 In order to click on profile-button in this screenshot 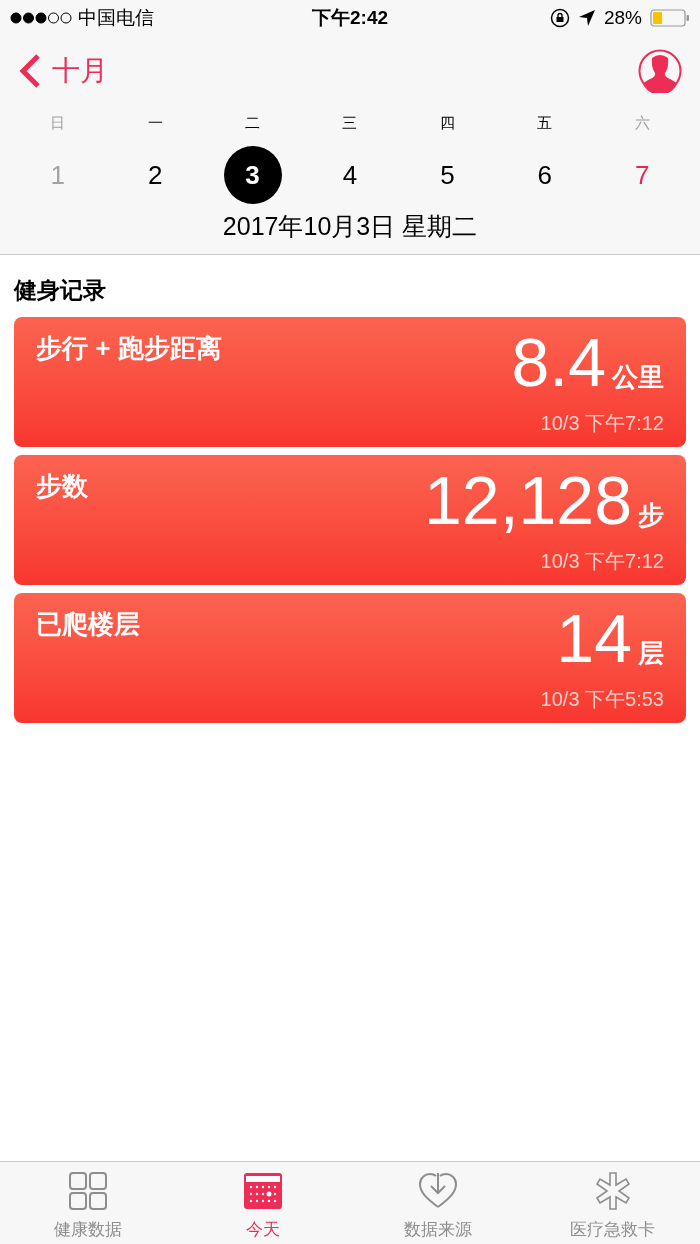, I will do `click(660, 71)`.